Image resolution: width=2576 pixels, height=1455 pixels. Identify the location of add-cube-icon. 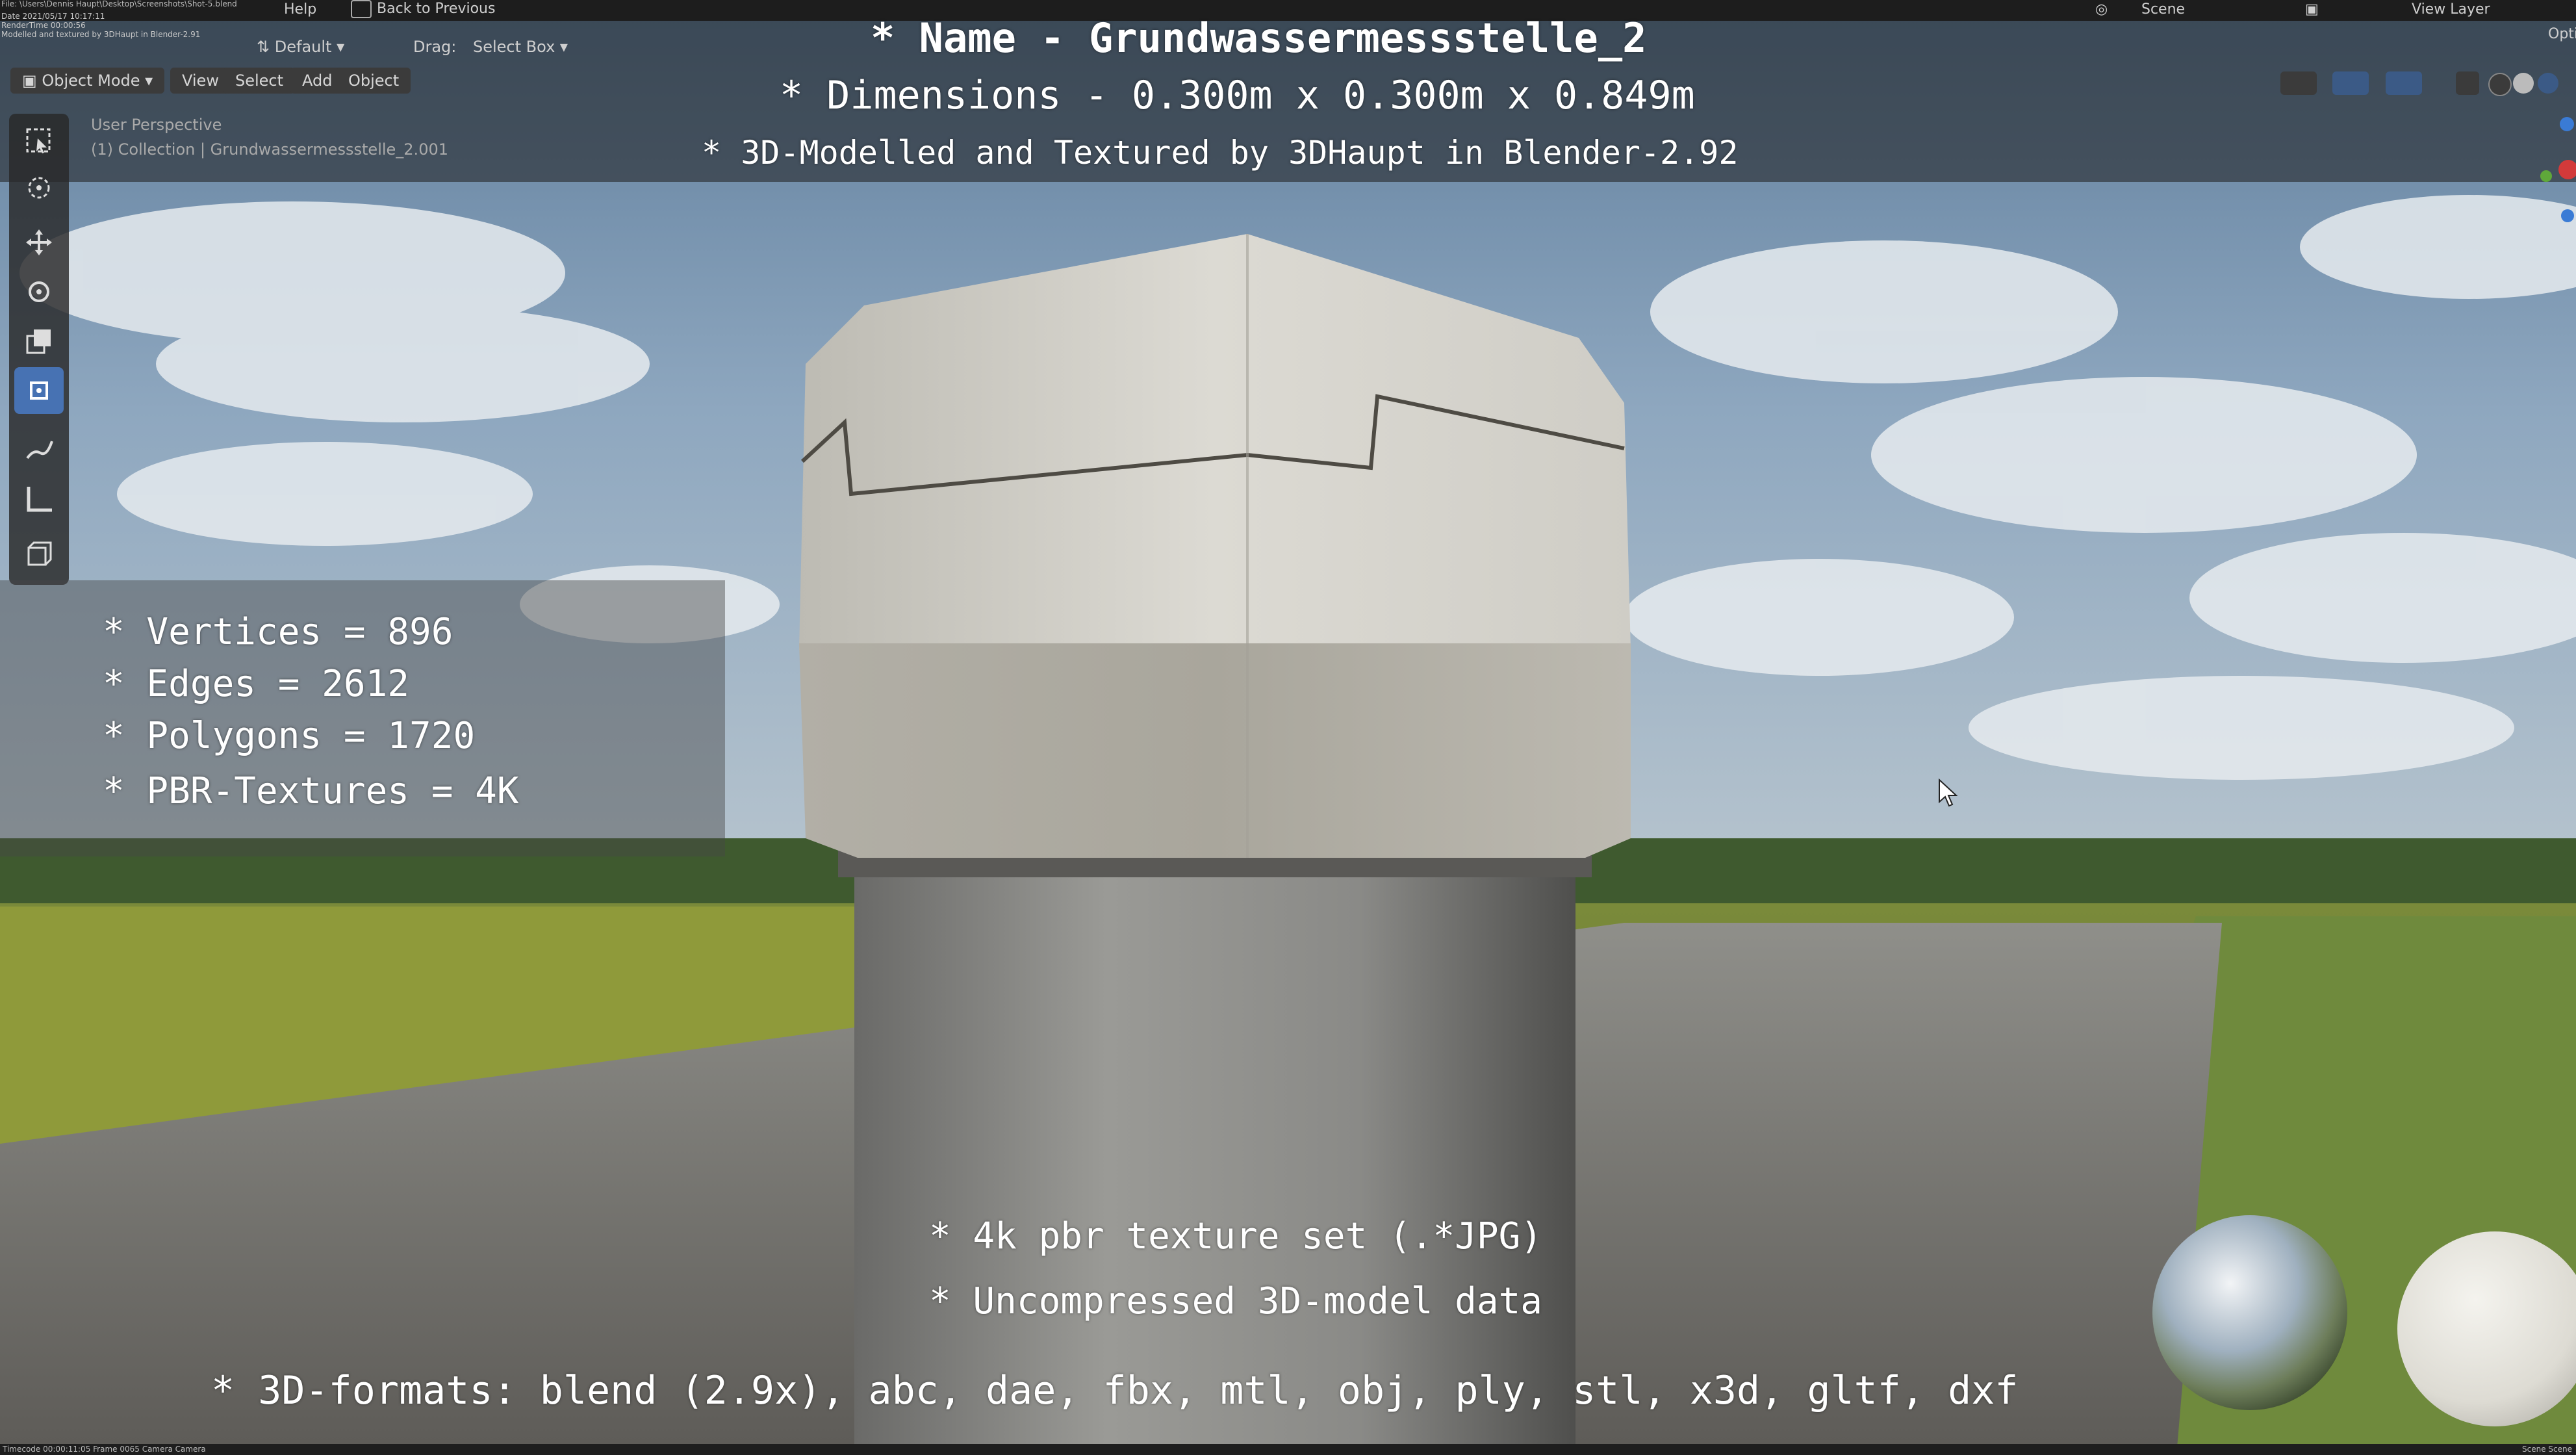
(39, 553).